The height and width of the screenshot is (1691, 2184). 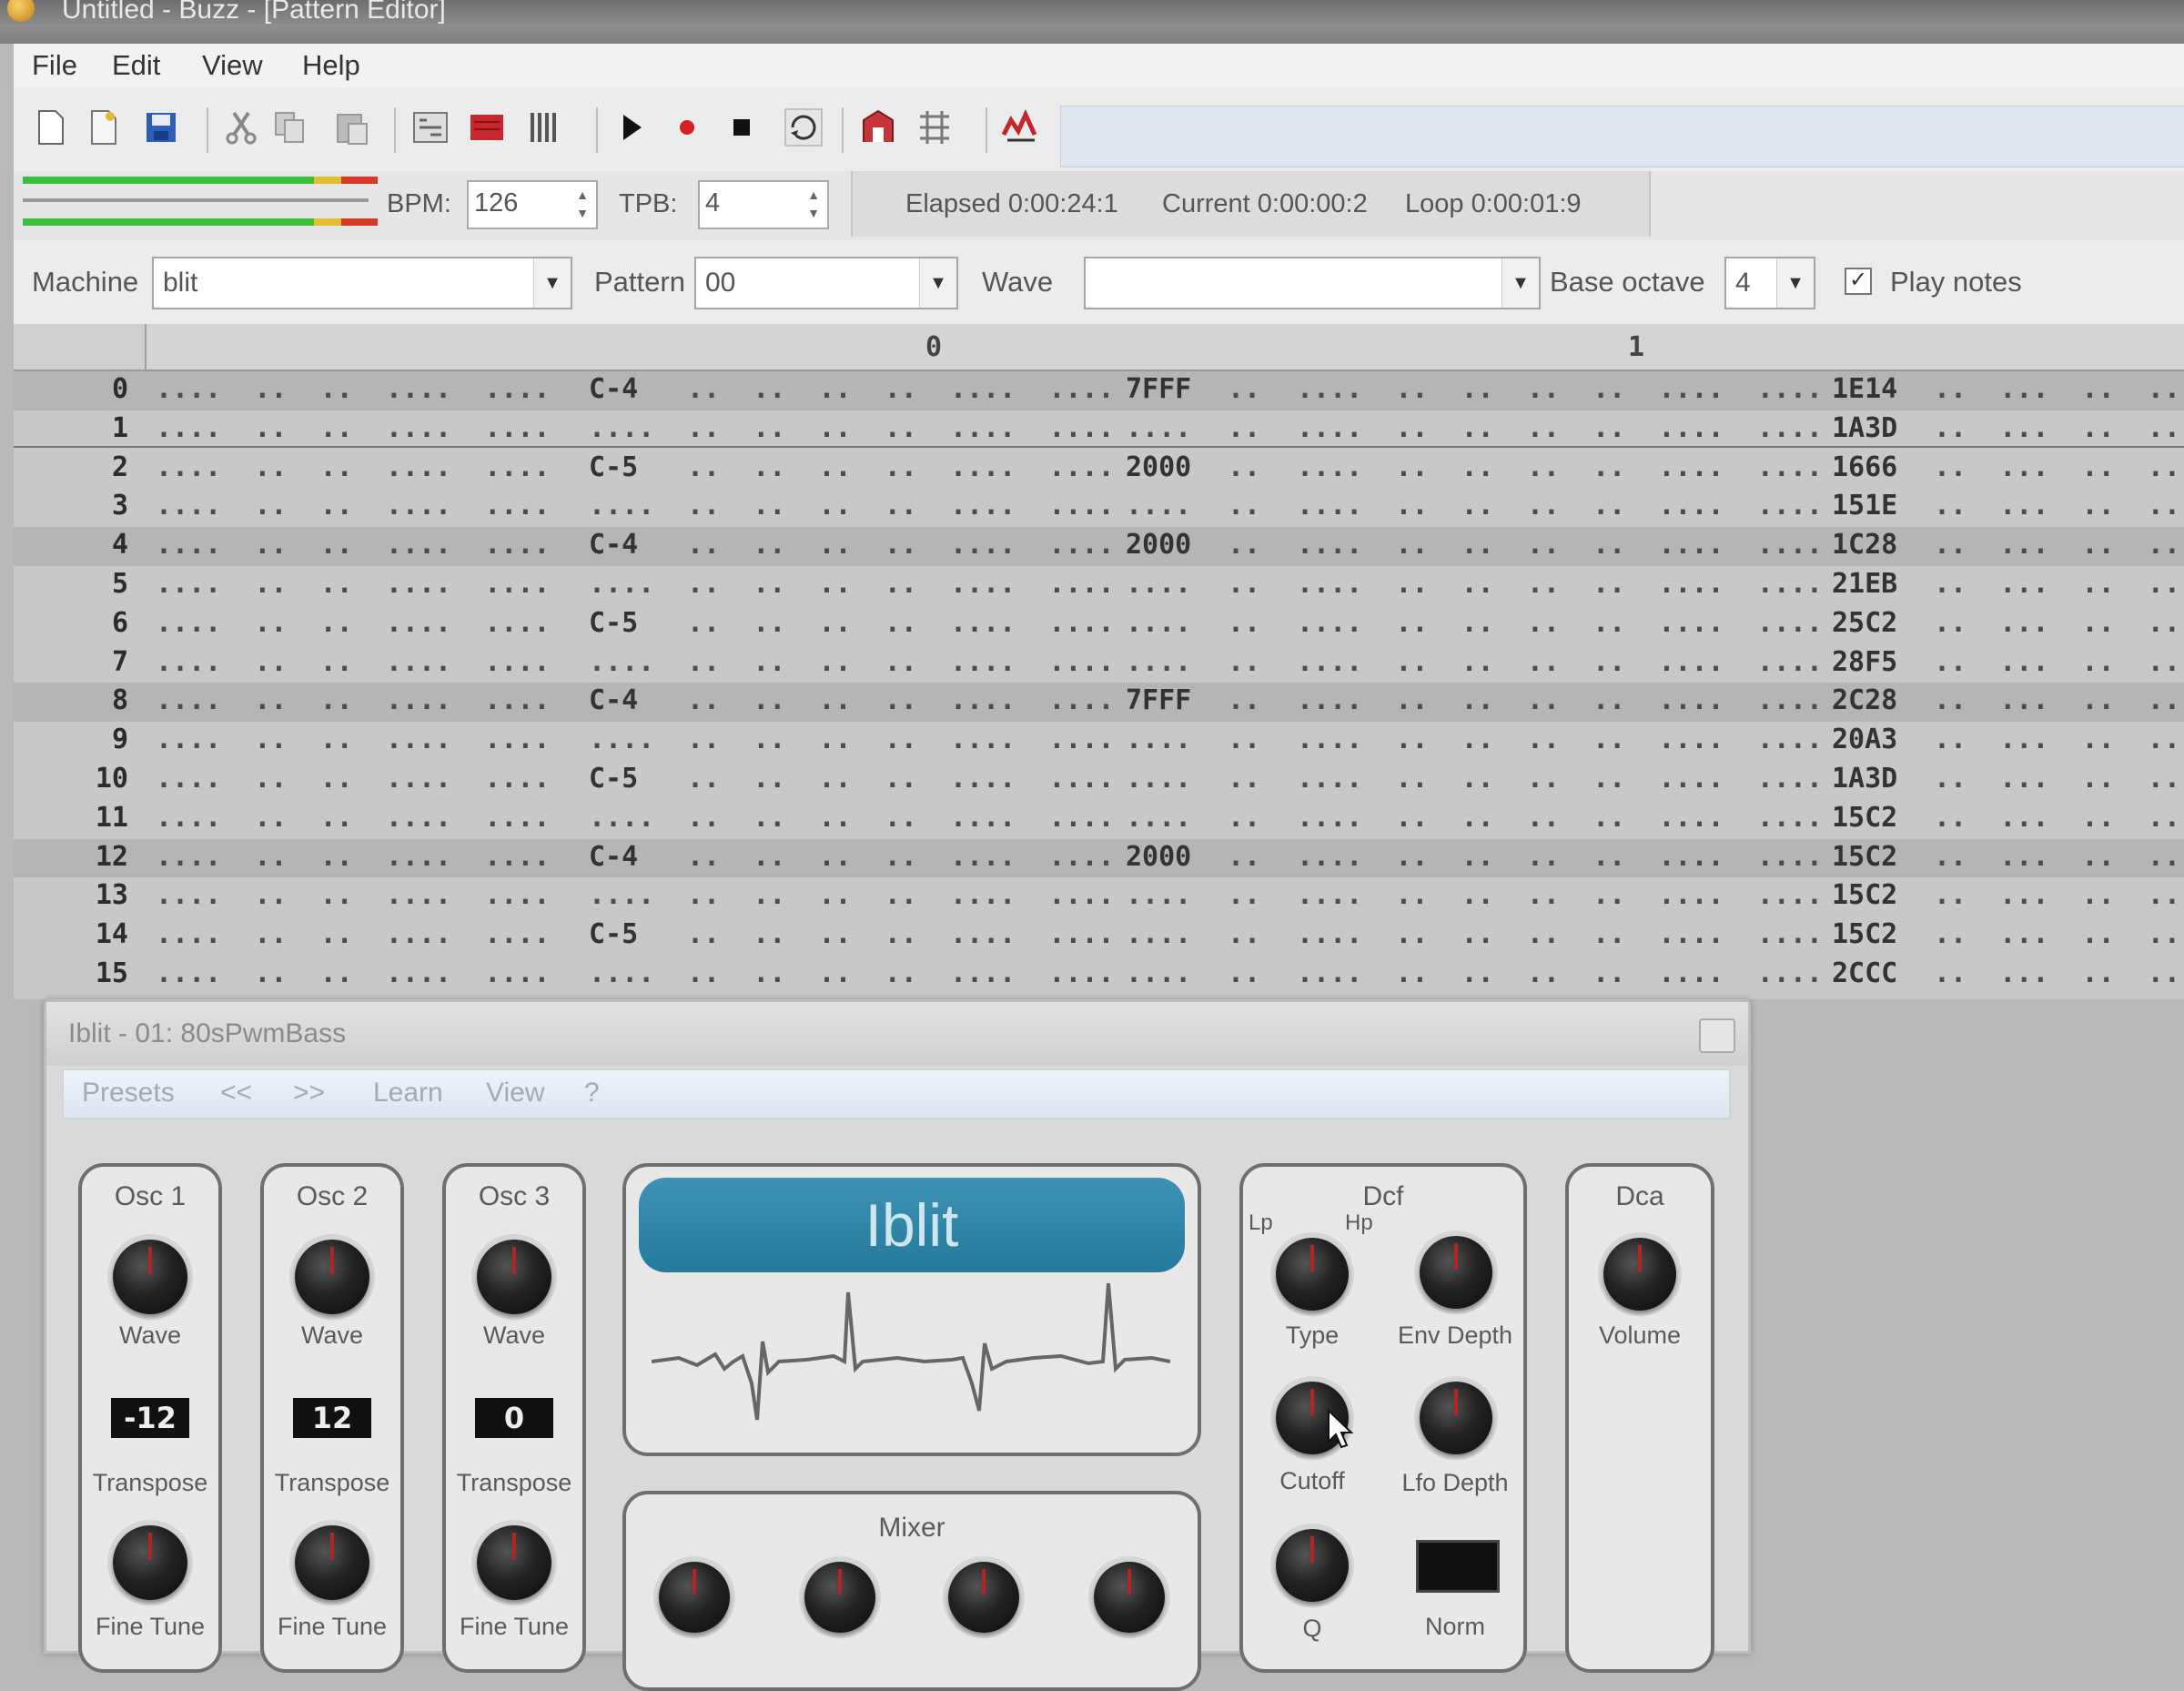 I want to click on param-value-cell: 151E, so click(x=1865, y=505).